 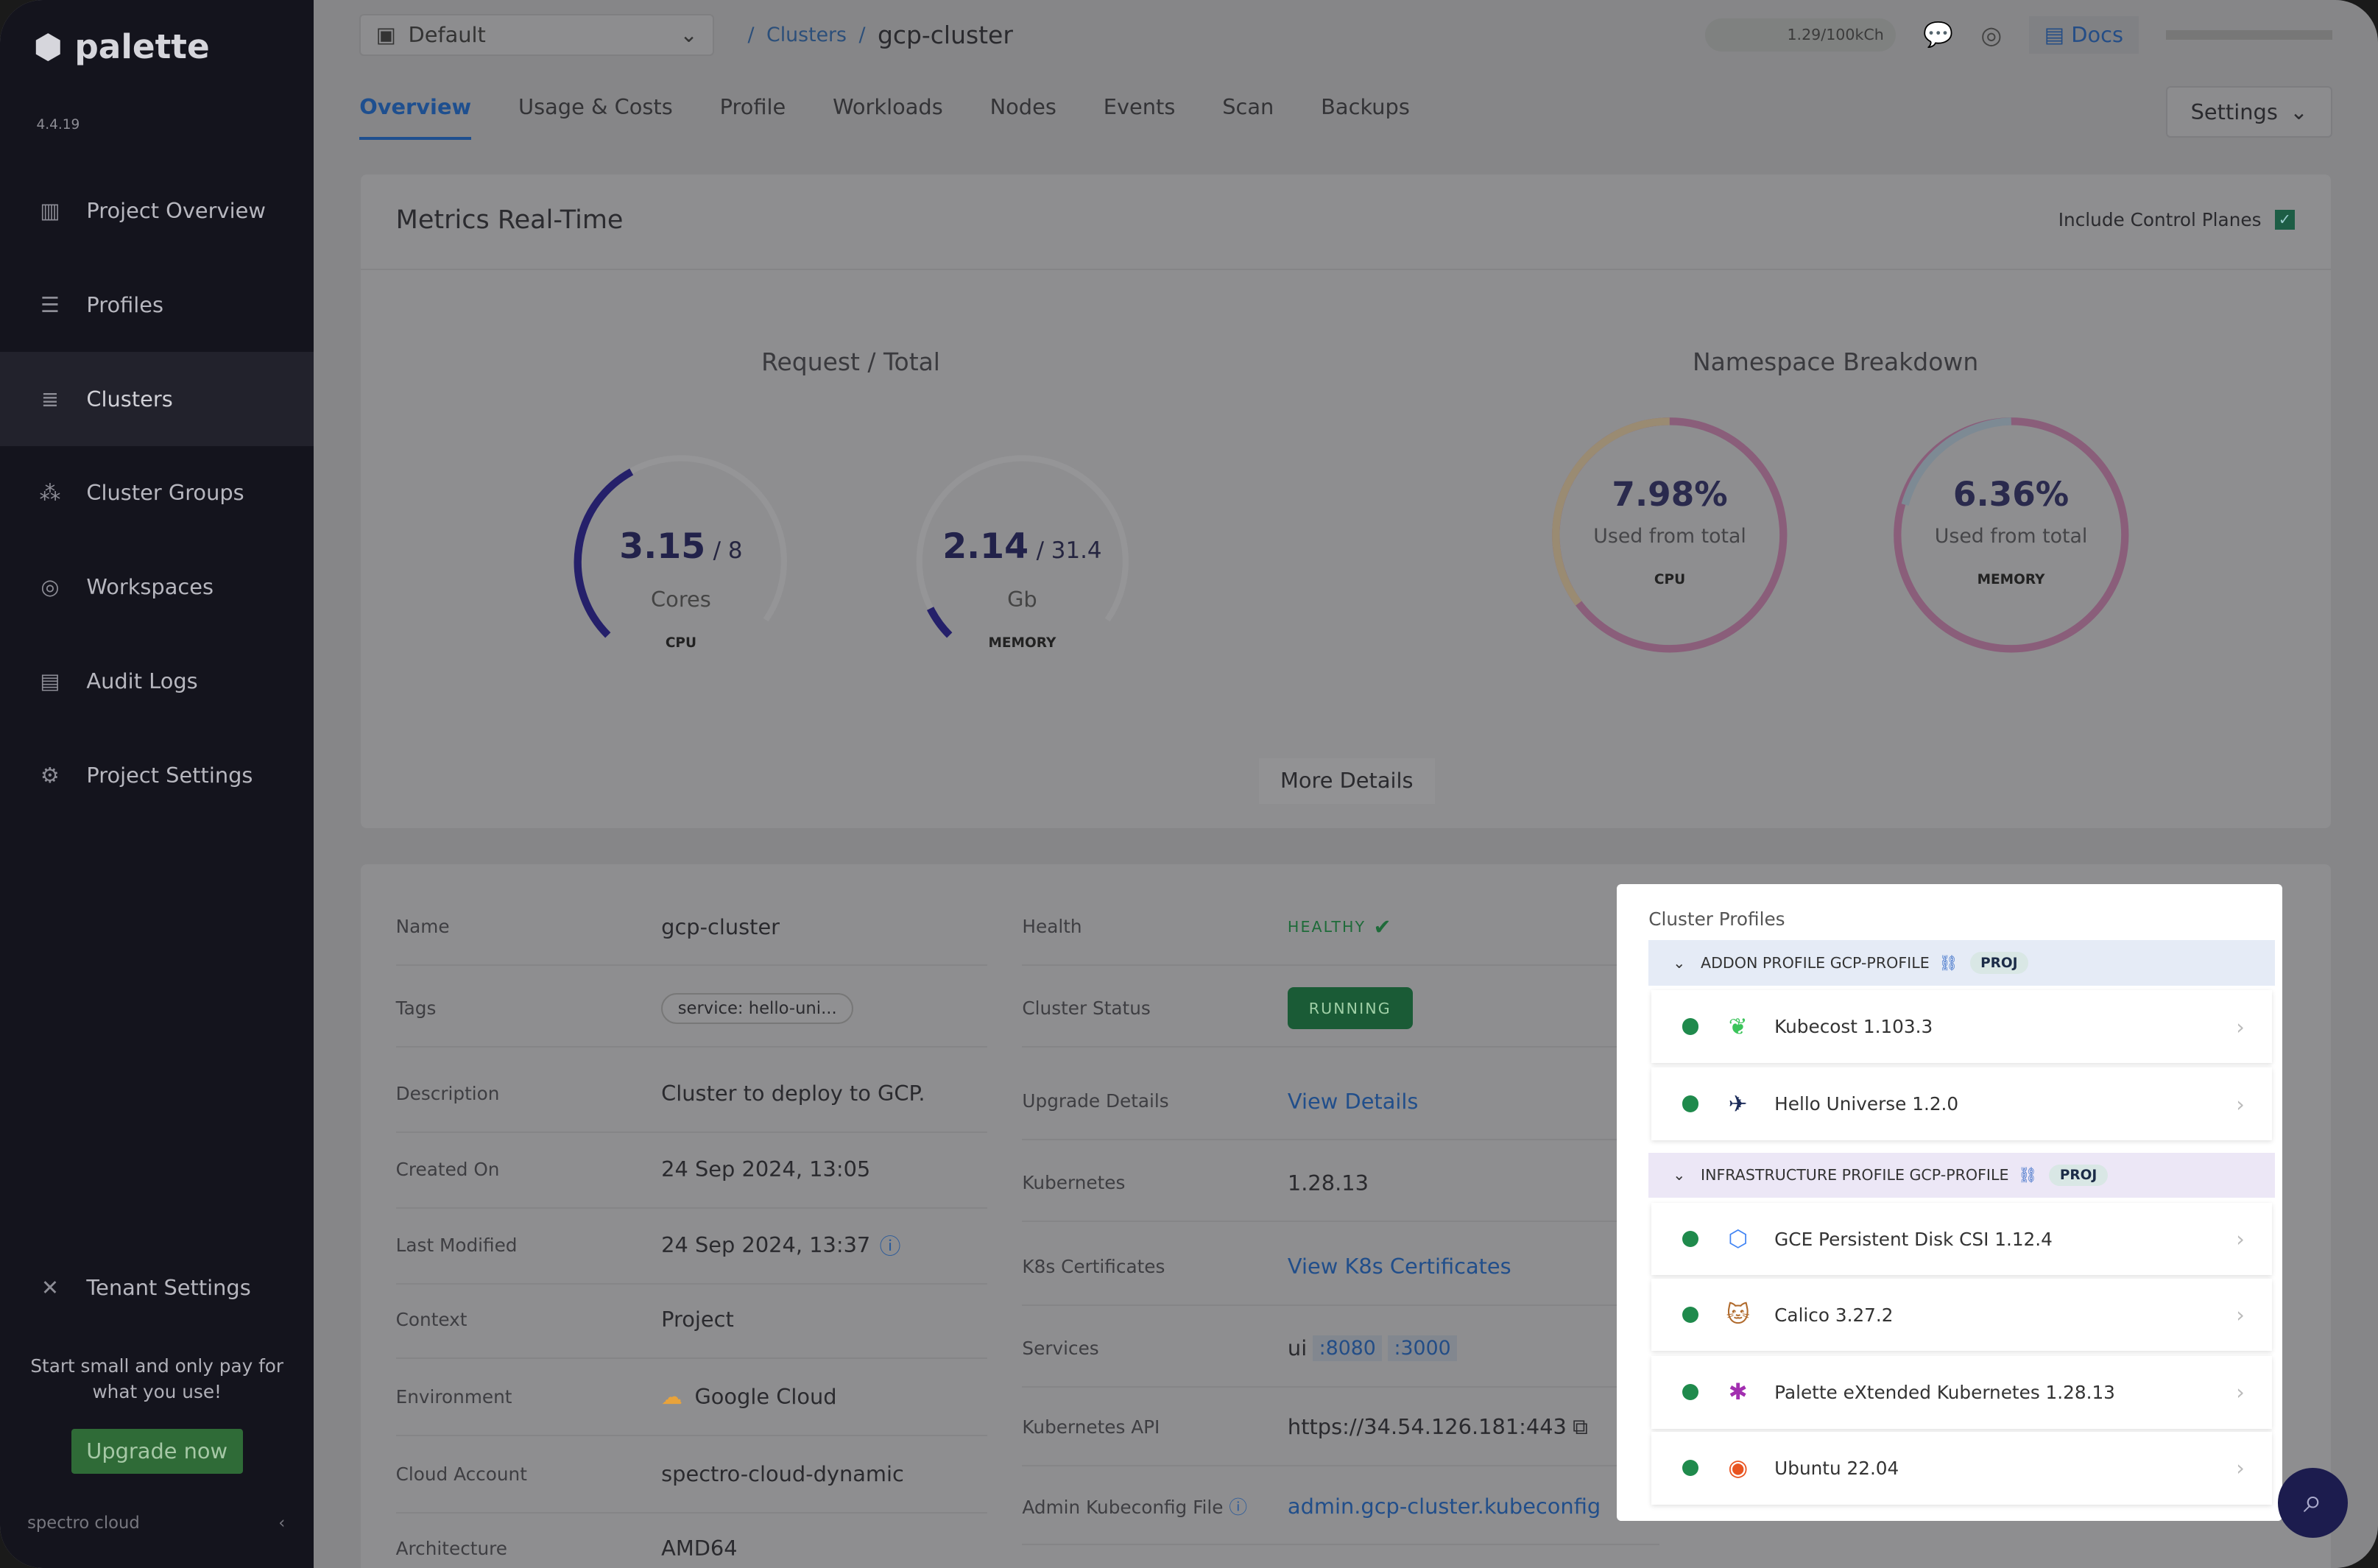 I want to click on cpu-total: / 8, so click(x=728, y=550).